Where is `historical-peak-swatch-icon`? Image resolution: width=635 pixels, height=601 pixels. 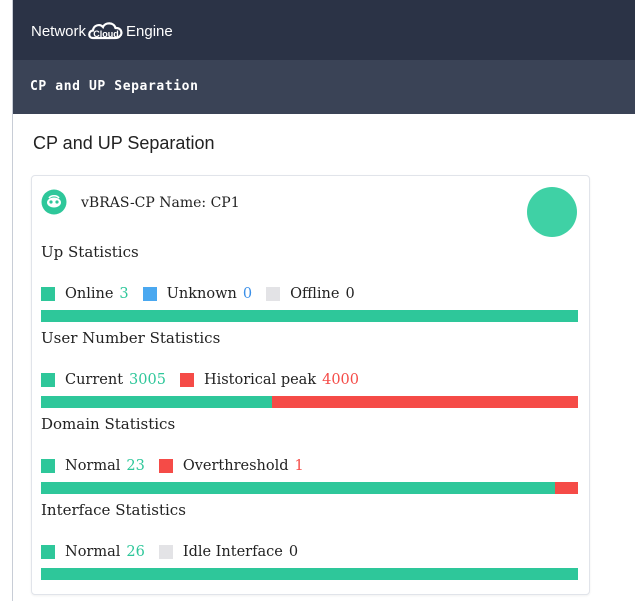
historical-peak-swatch-icon is located at coordinates (186, 380).